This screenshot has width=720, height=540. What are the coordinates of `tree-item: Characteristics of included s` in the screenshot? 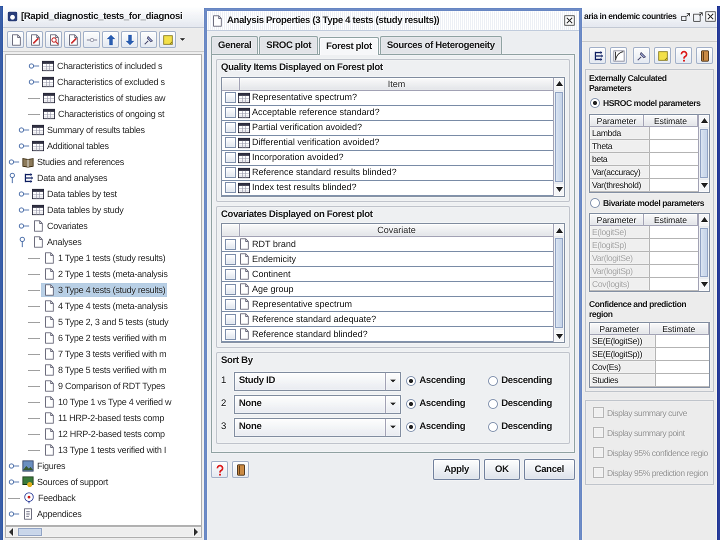 It's located at (102, 66).